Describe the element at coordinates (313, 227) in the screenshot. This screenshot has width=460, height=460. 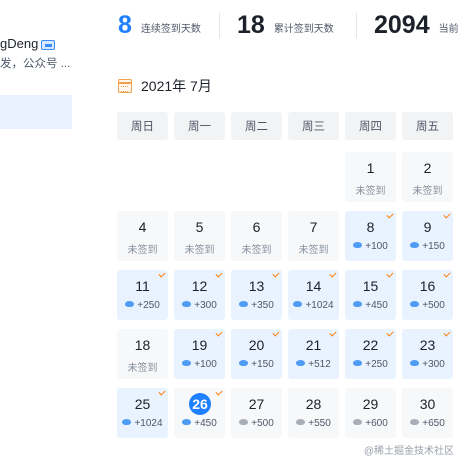
I see `day-number: 7` at that location.